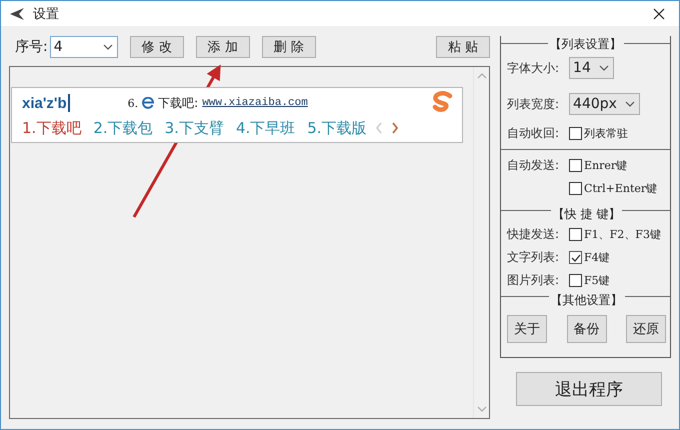 The width and height of the screenshot is (680, 430). Describe the element at coordinates (604, 104) in the screenshot. I see `setting-dropdown: 440px` at that location.